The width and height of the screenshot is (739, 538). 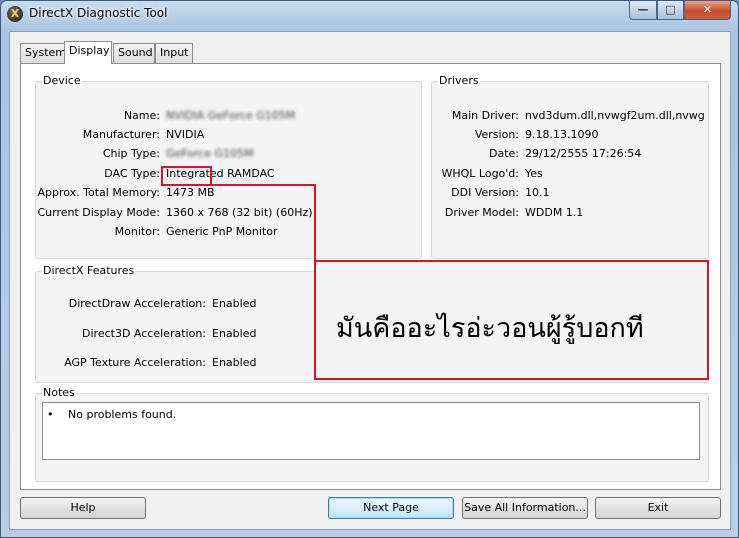 What do you see at coordinates (534, 173) in the screenshot?
I see `whql-value: Yes` at bounding box center [534, 173].